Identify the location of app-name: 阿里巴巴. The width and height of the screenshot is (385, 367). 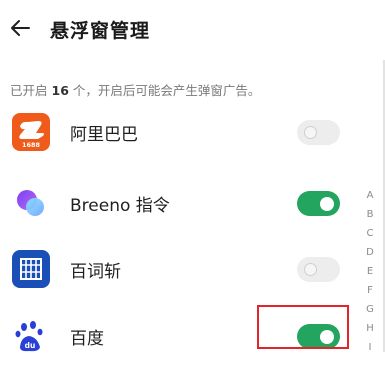
(104, 135).